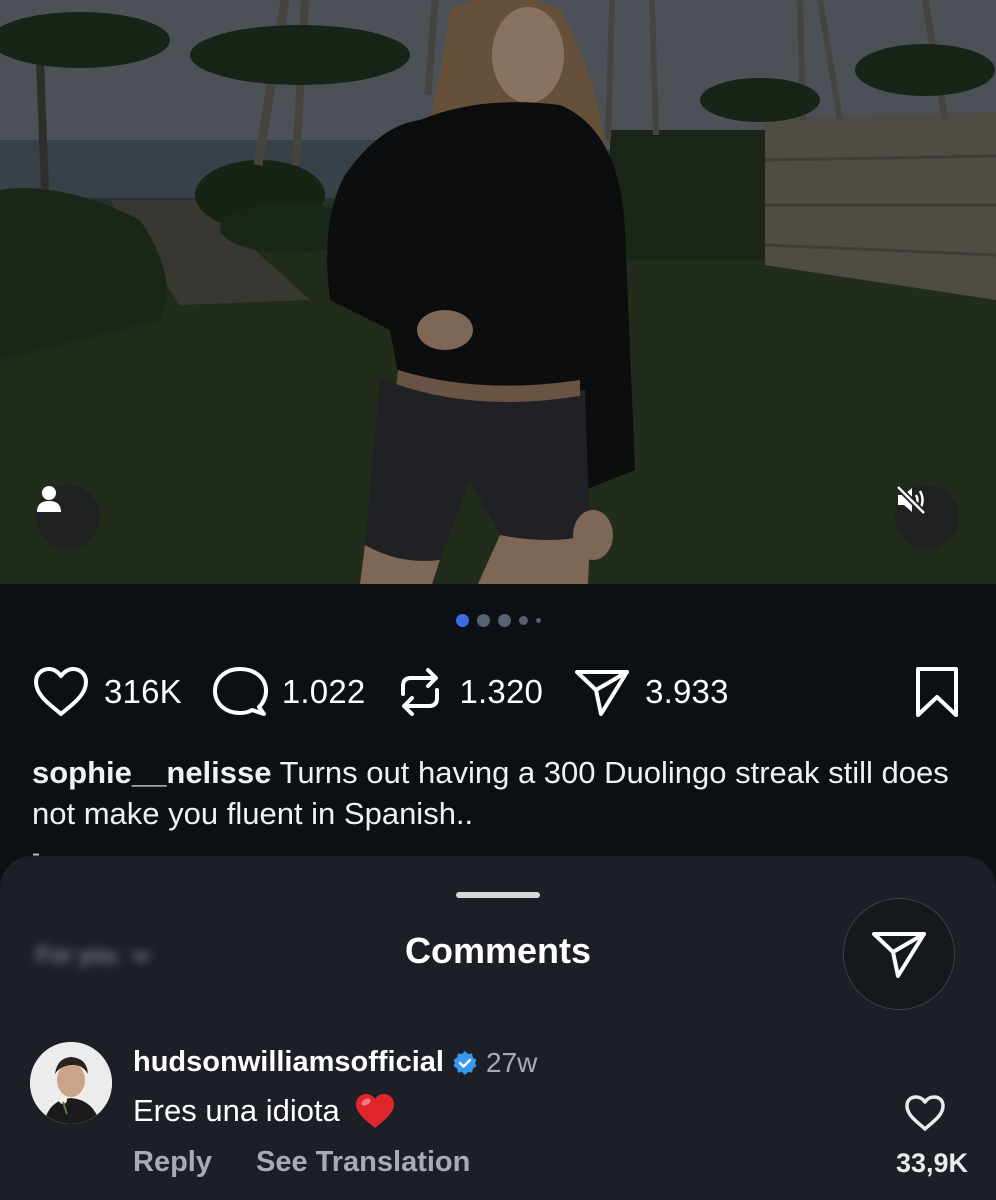 The image size is (996, 1200). I want to click on see-translation-button: See Translation, so click(363, 1162).